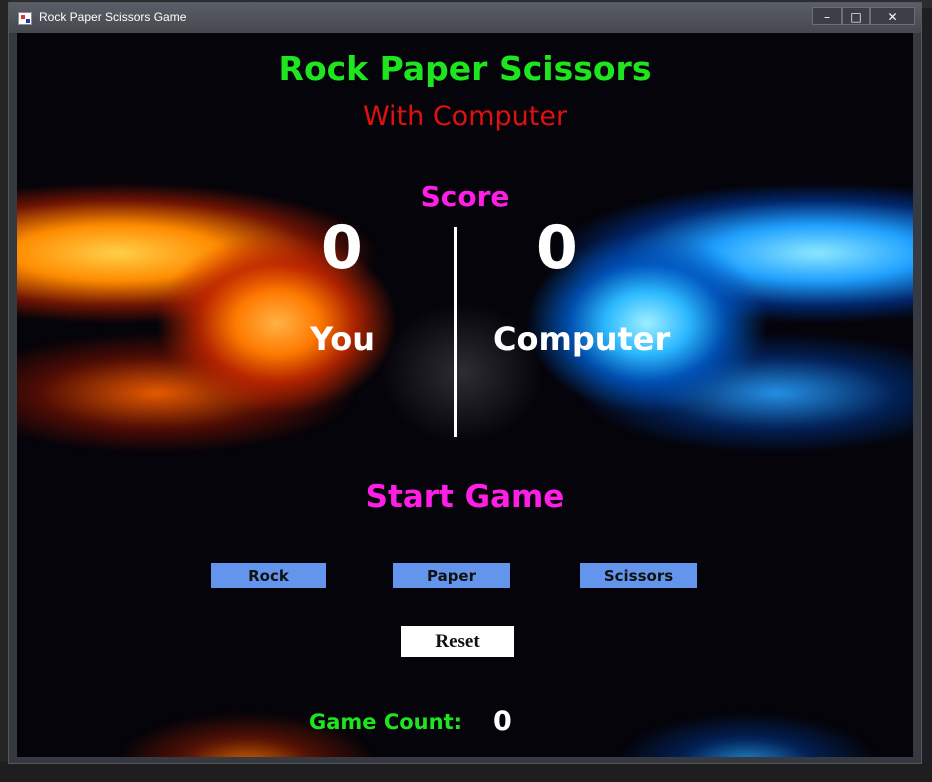 This screenshot has width=932, height=782. I want to click on paper-button: Paper, so click(451, 575).